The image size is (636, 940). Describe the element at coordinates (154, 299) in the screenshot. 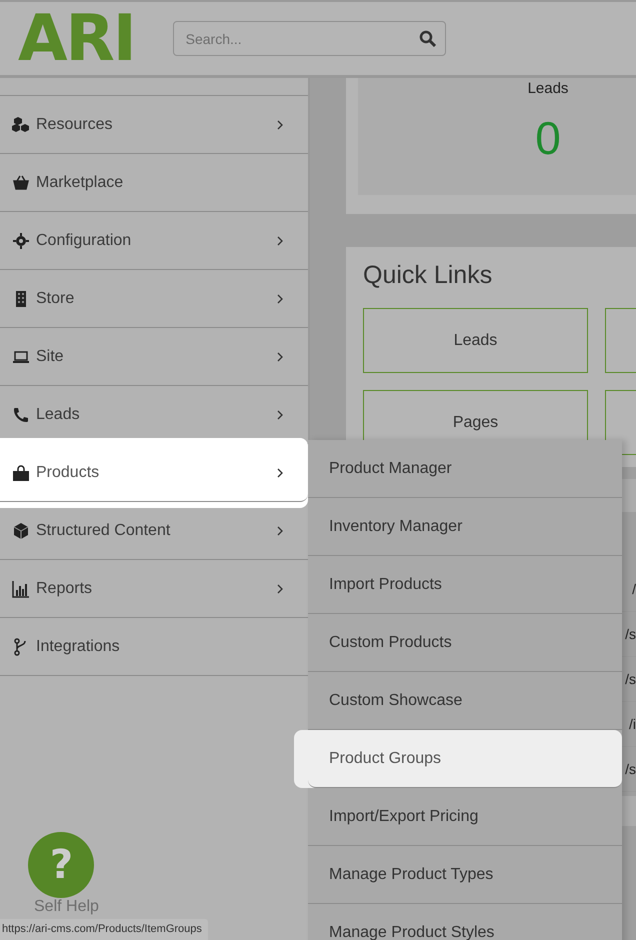

I see `sidebar-item: Store` at that location.